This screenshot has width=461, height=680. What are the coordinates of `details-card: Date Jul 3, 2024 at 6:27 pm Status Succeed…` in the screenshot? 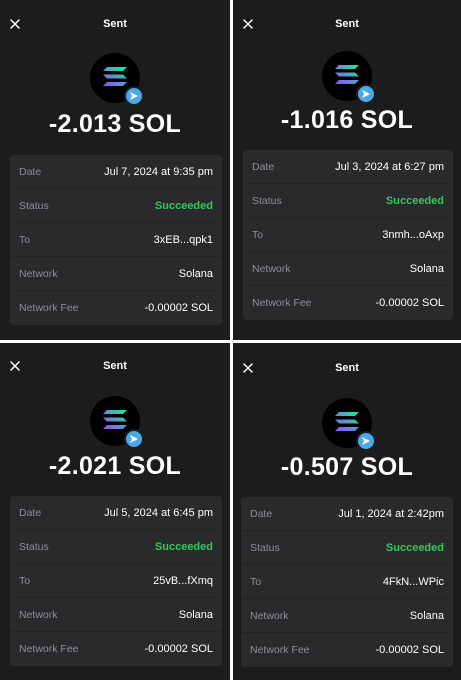 It's located at (348, 235).